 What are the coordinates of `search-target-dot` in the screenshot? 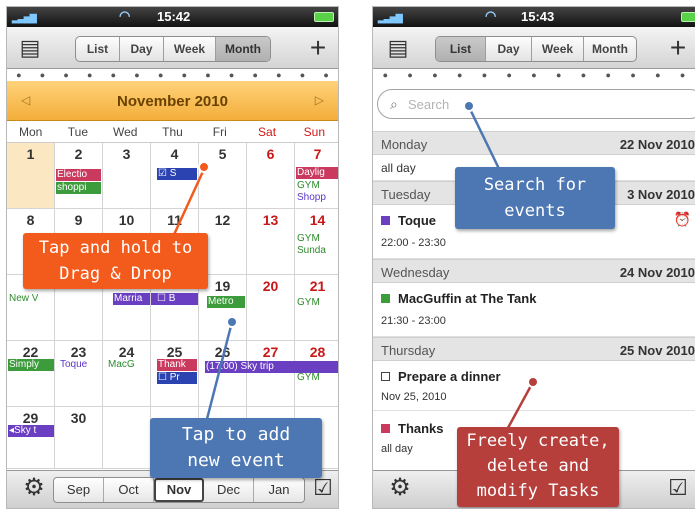 It's located at (469, 106).